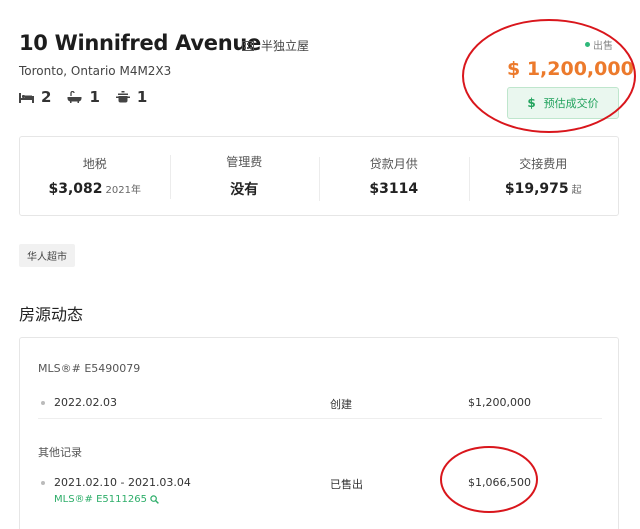 The height and width of the screenshot is (529, 640). I want to click on building-icon, so click(248, 45).